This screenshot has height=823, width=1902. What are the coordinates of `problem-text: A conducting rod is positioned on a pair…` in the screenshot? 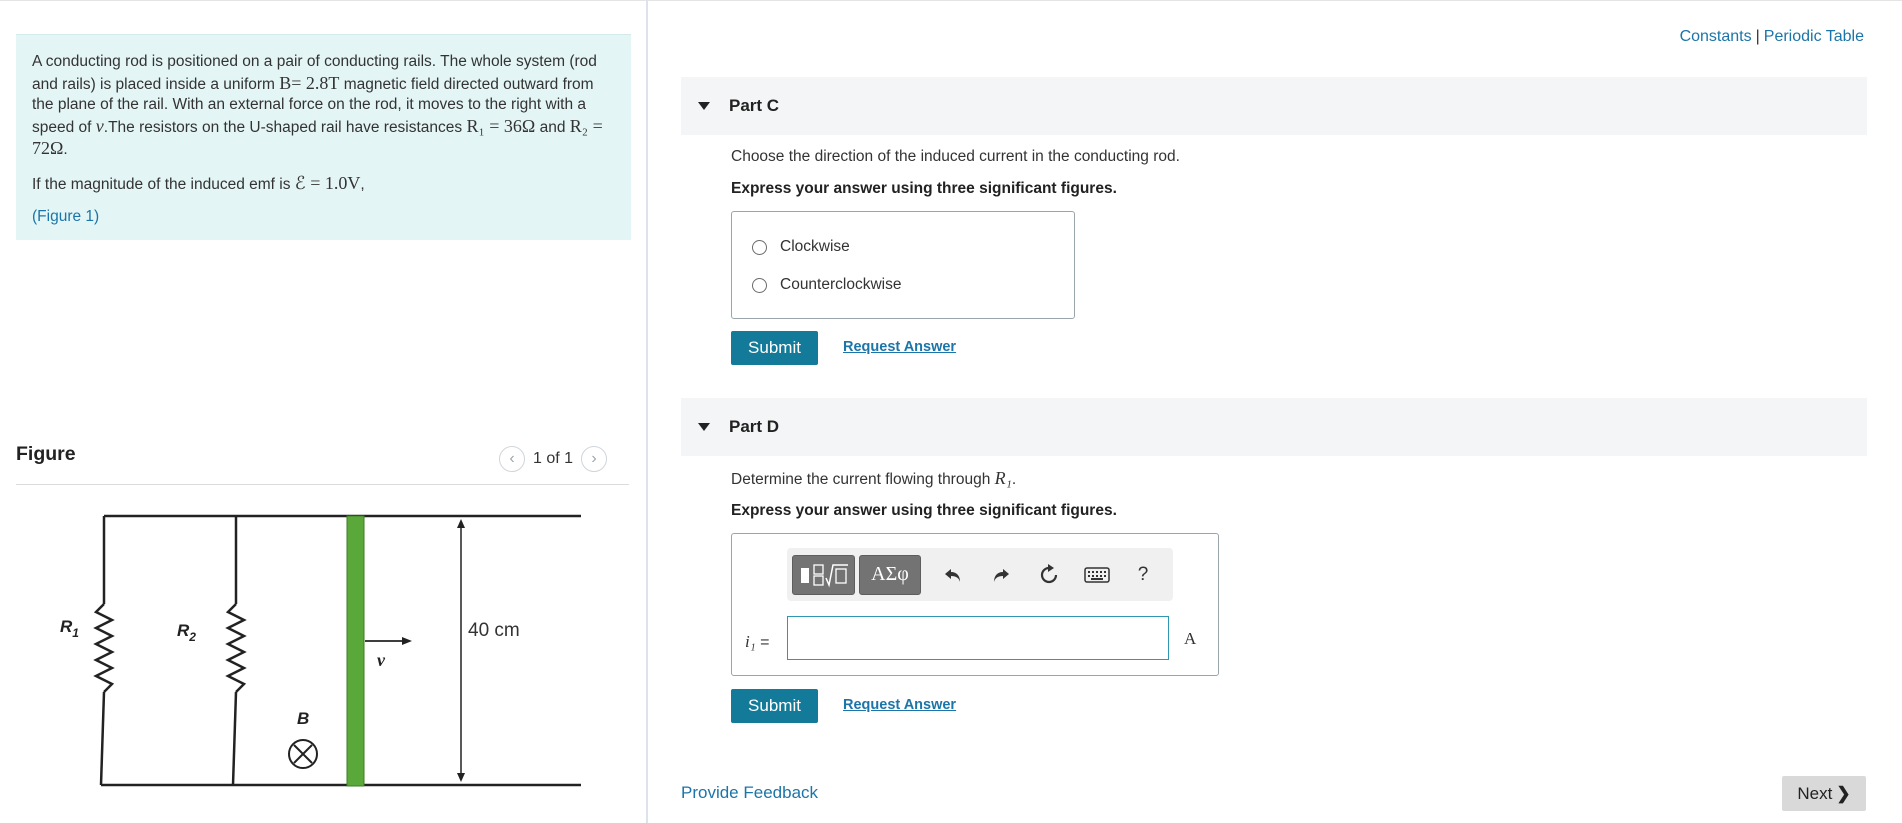 It's located at (323, 106).